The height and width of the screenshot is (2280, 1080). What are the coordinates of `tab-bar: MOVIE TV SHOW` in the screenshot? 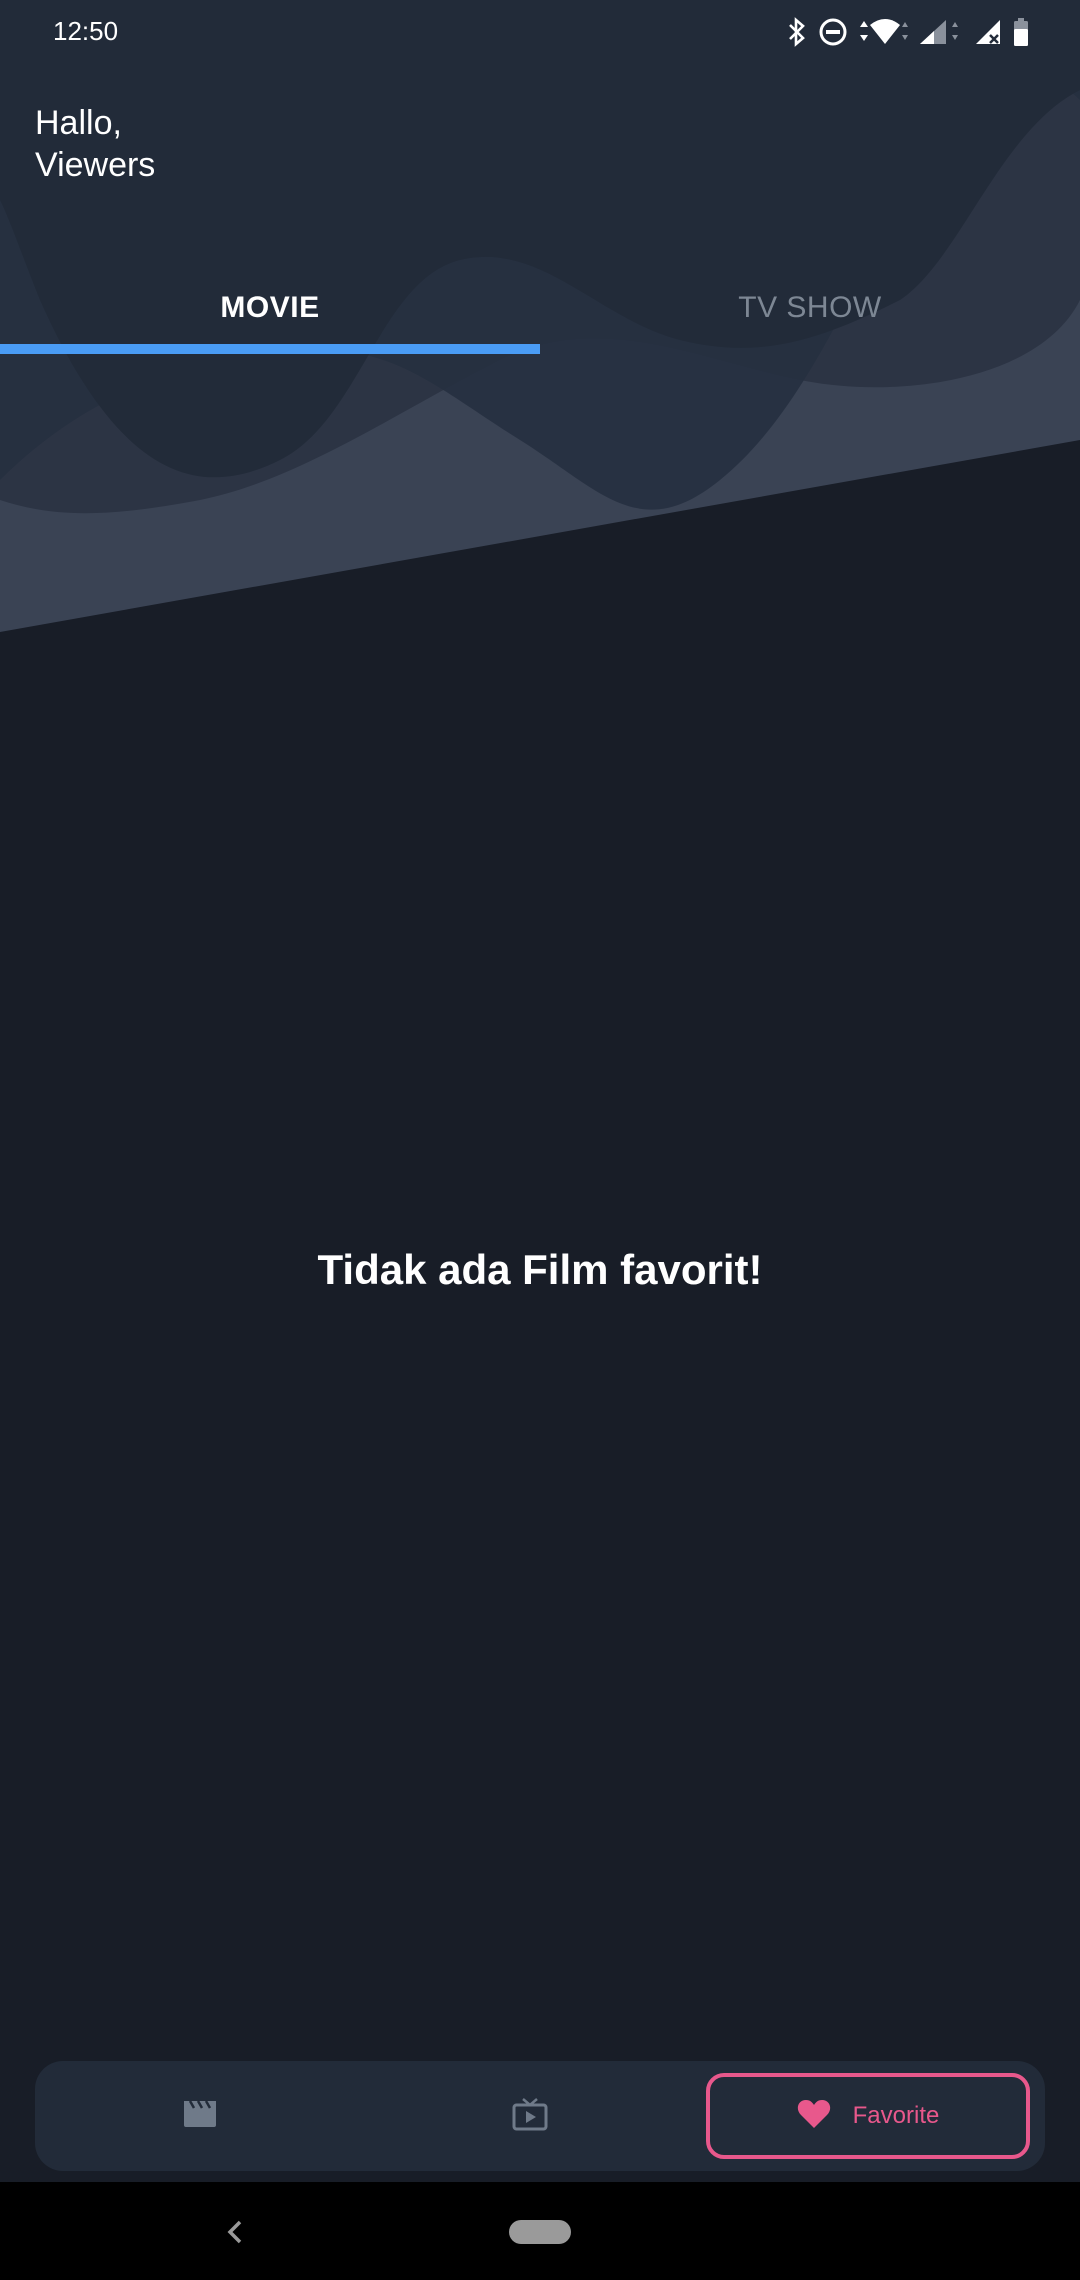 It's located at (540, 307).